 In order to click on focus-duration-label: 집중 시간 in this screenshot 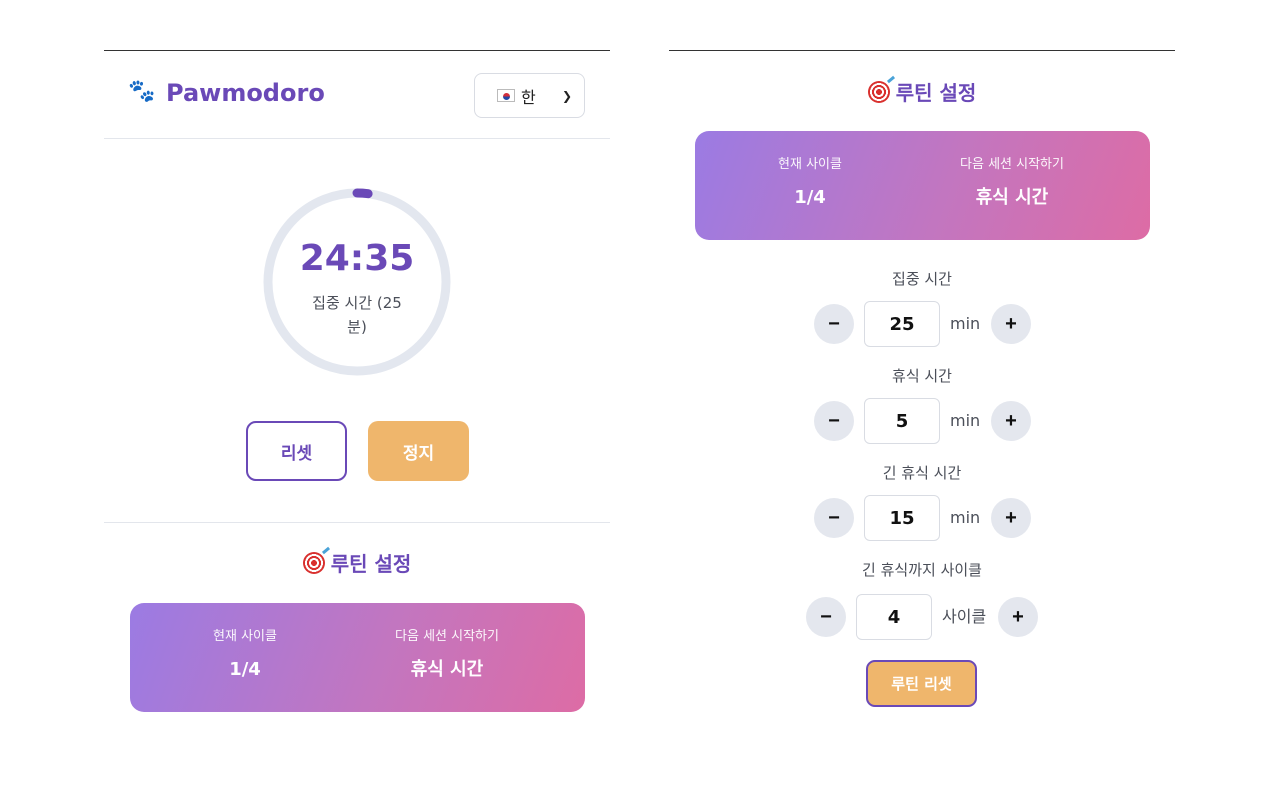, I will do `click(922, 279)`.